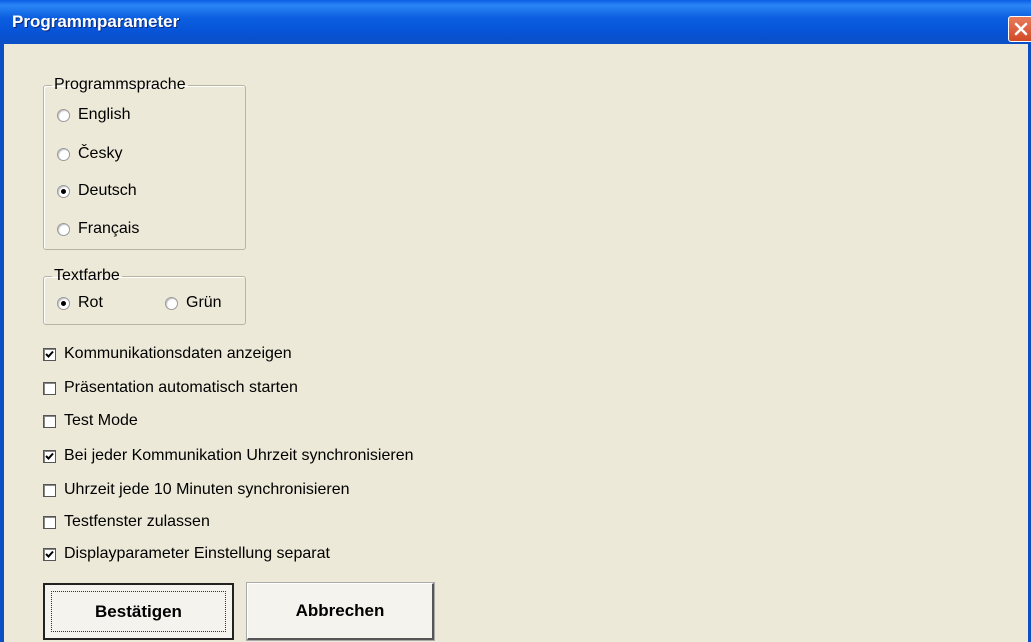  Describe the element at coordinates (87, 275) in the screenshot. I see `text-color-group-legend: Textfarbe` at that location.